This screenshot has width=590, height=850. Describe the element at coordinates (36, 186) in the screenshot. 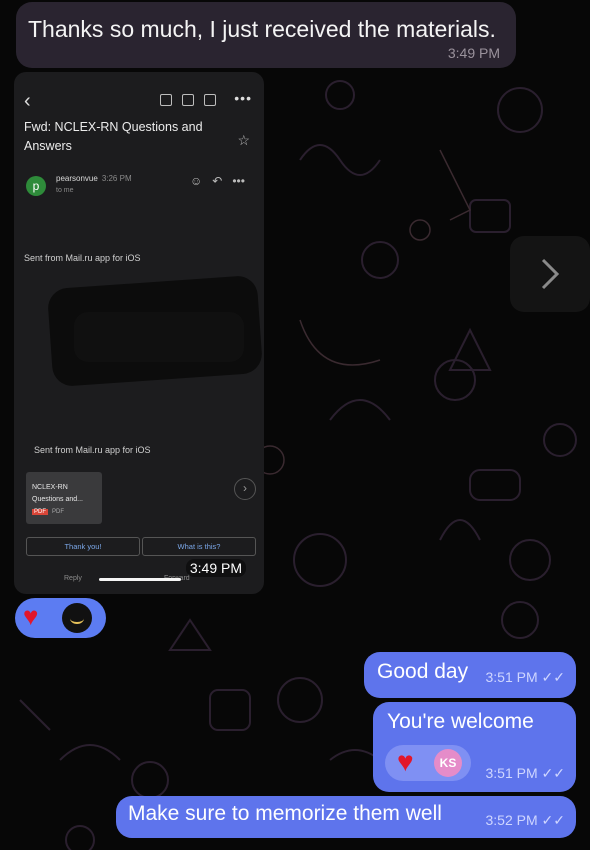

I see `sender-avatar: p` at that location.